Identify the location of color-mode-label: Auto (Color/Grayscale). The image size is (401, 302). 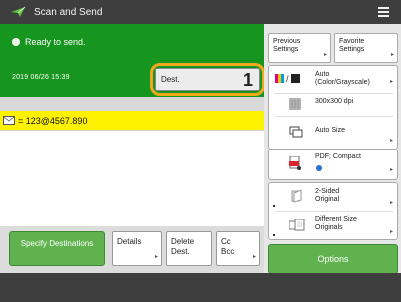
(342, 78).